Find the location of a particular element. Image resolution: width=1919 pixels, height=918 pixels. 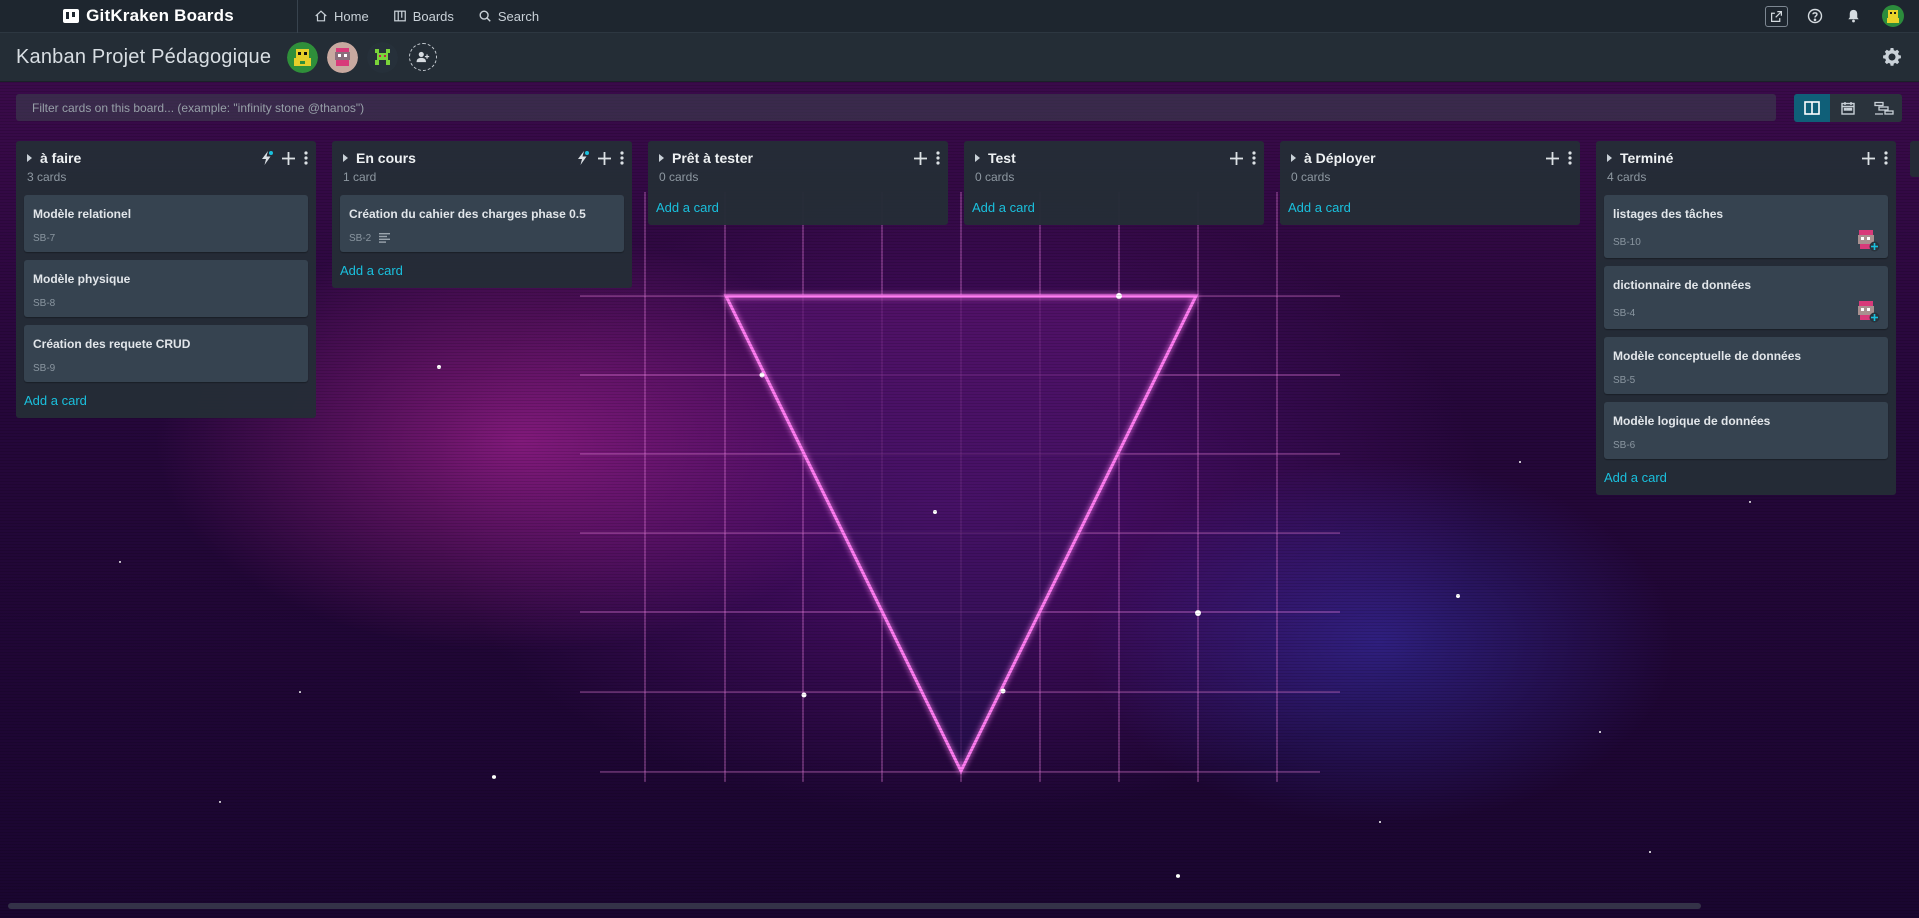

column-title: à Déployer is located at coordinates (1340, 158).